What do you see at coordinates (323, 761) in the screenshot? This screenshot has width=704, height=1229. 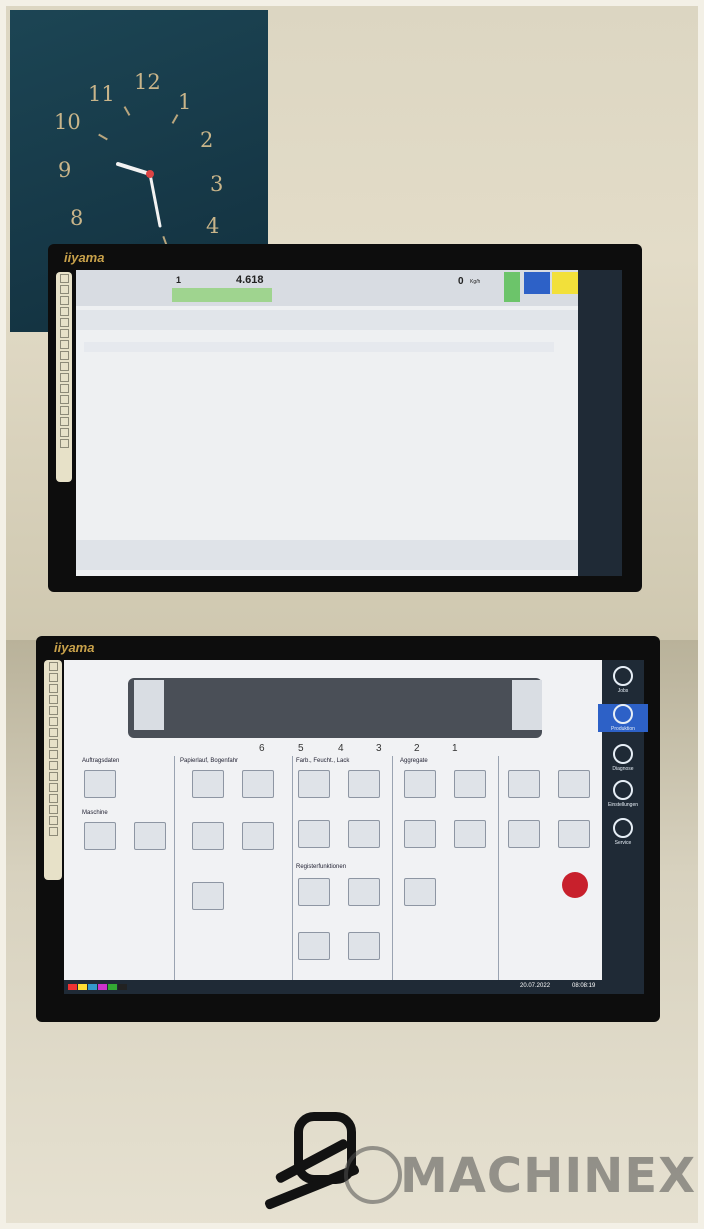 I see `section-title: Farb., Feucht., Lack` at bounding box center [323, 761].